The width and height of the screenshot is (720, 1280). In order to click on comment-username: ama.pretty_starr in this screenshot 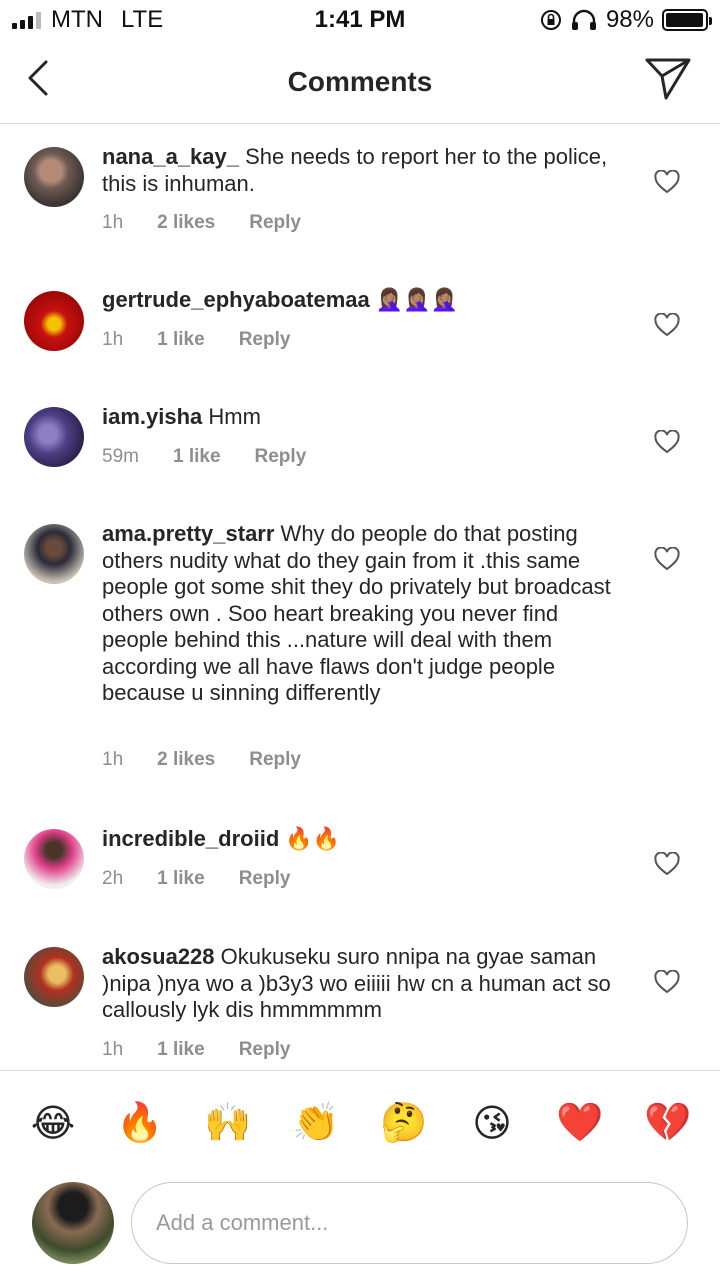, I will do `click(188, 533)`.